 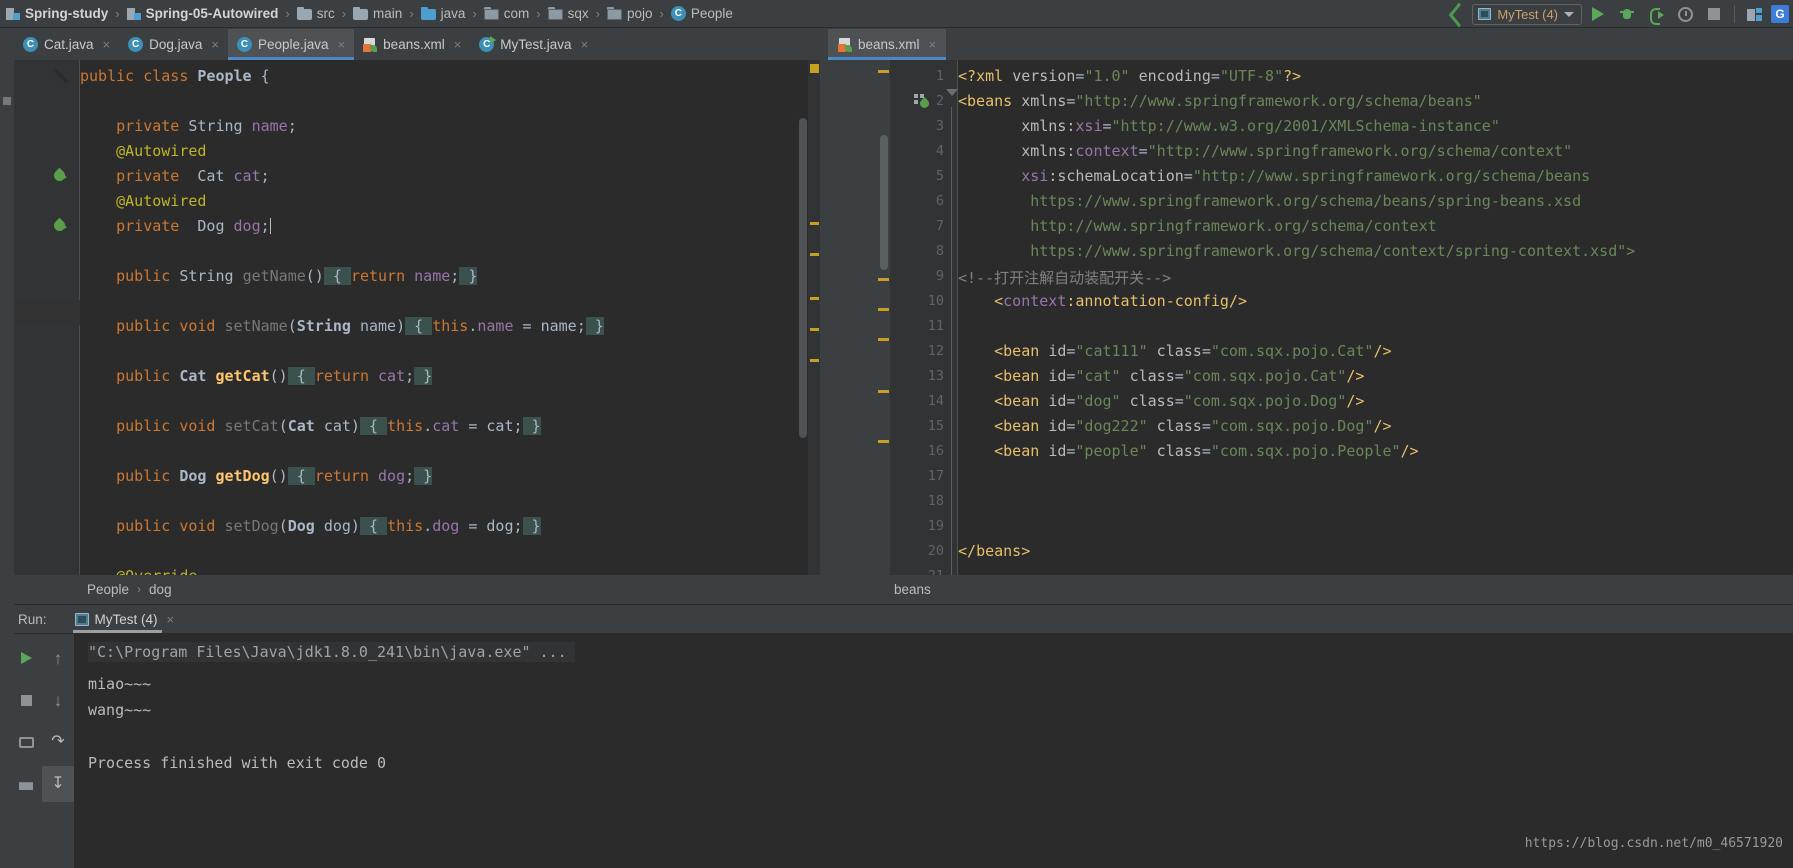 What do you see at coordinates (1598, 14) in the screenshot?
I see `run-button` at bounding box center [1598, 14].